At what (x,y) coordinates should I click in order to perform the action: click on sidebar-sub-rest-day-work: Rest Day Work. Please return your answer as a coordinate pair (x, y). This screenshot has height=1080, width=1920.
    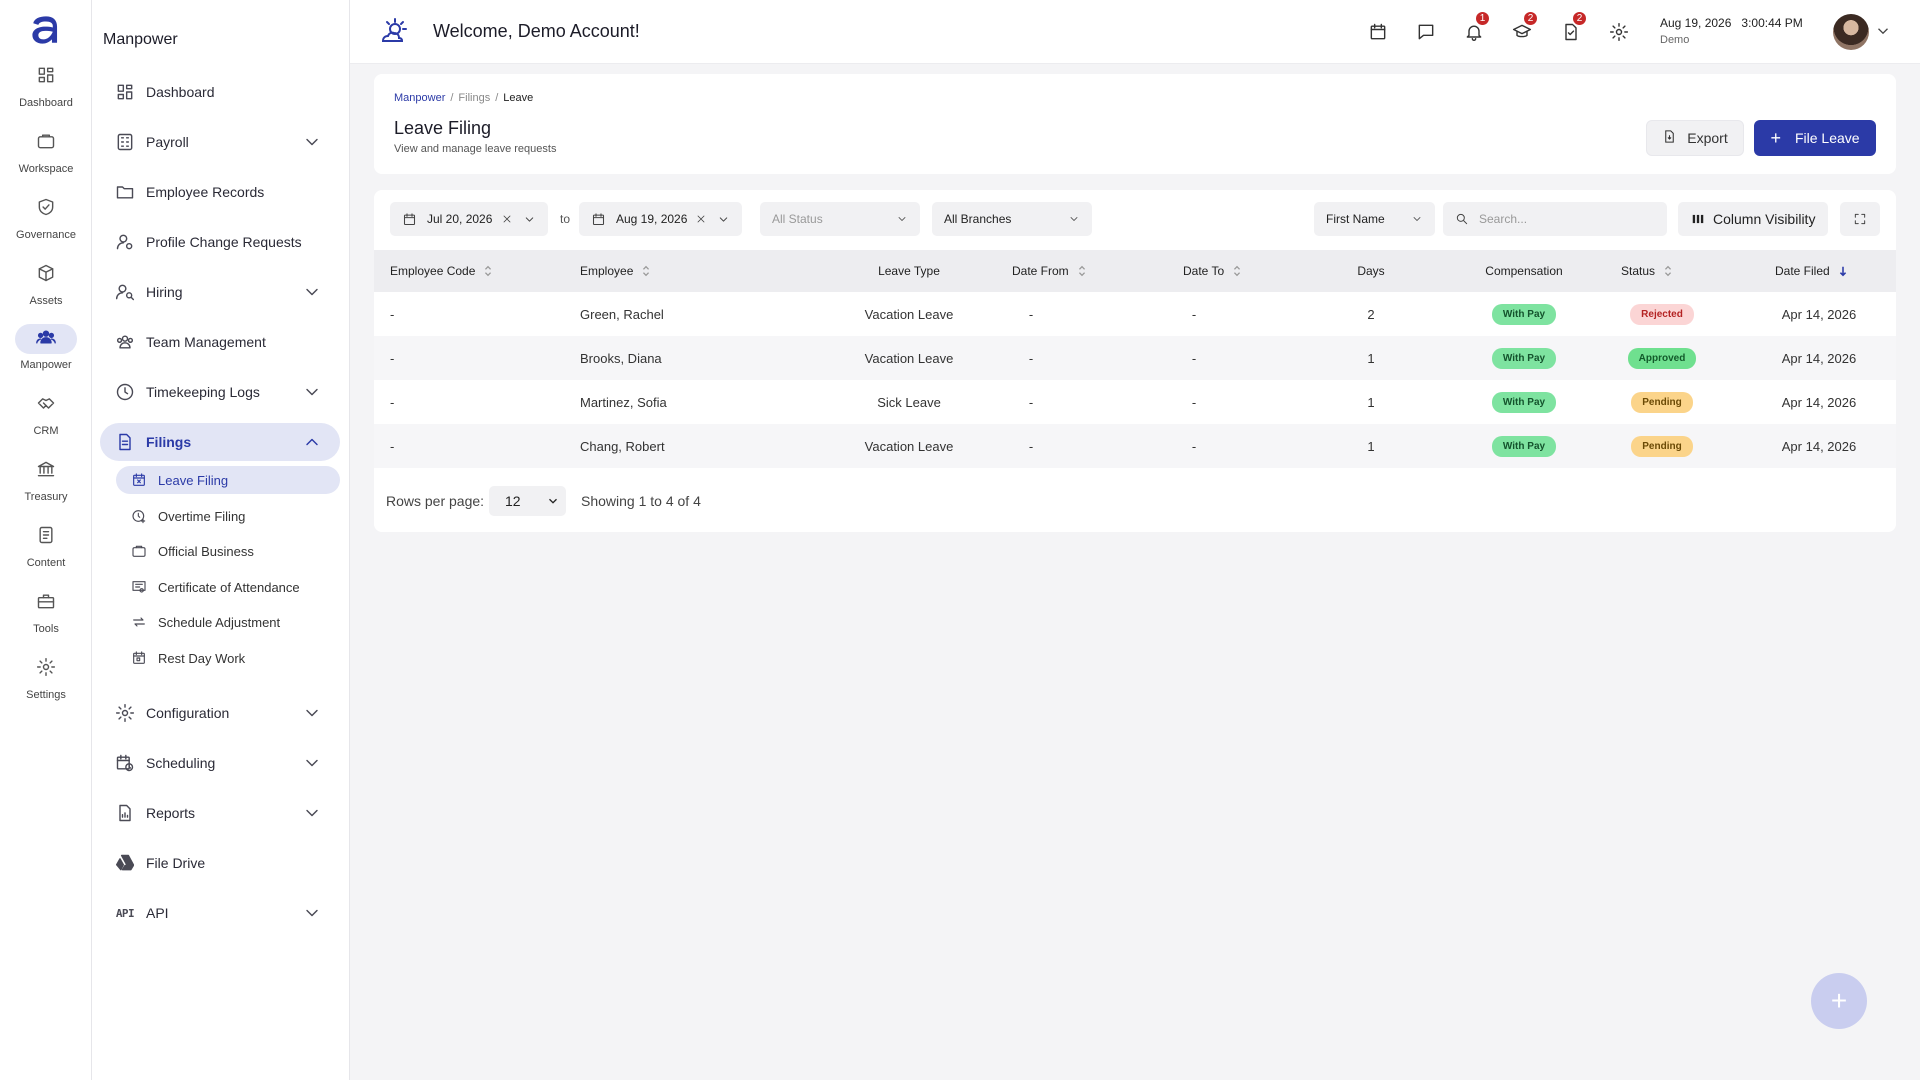
    Looking at the image, I should click on (228, 658).